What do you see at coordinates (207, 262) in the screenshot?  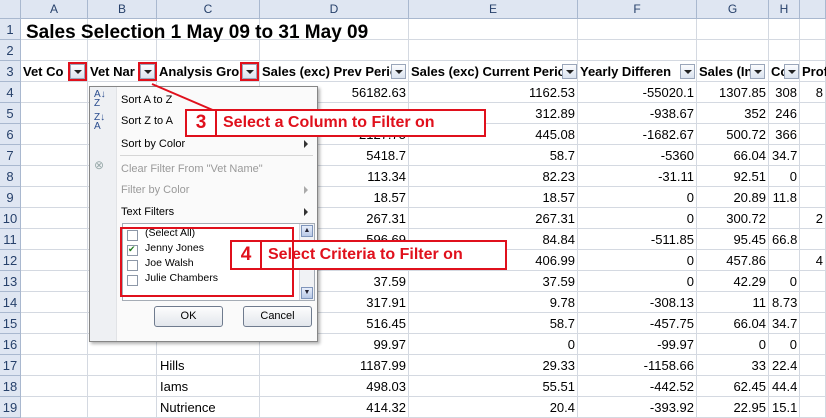 I see `criteria-highlight` at bounding box center [207, 262].